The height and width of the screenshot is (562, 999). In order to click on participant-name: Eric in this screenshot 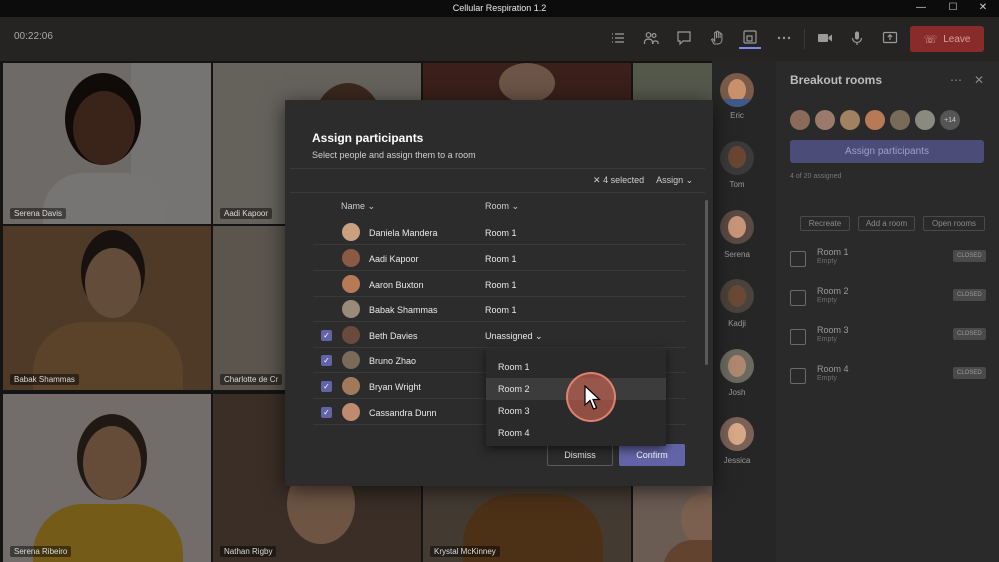, I will do `click(737, 115)`.